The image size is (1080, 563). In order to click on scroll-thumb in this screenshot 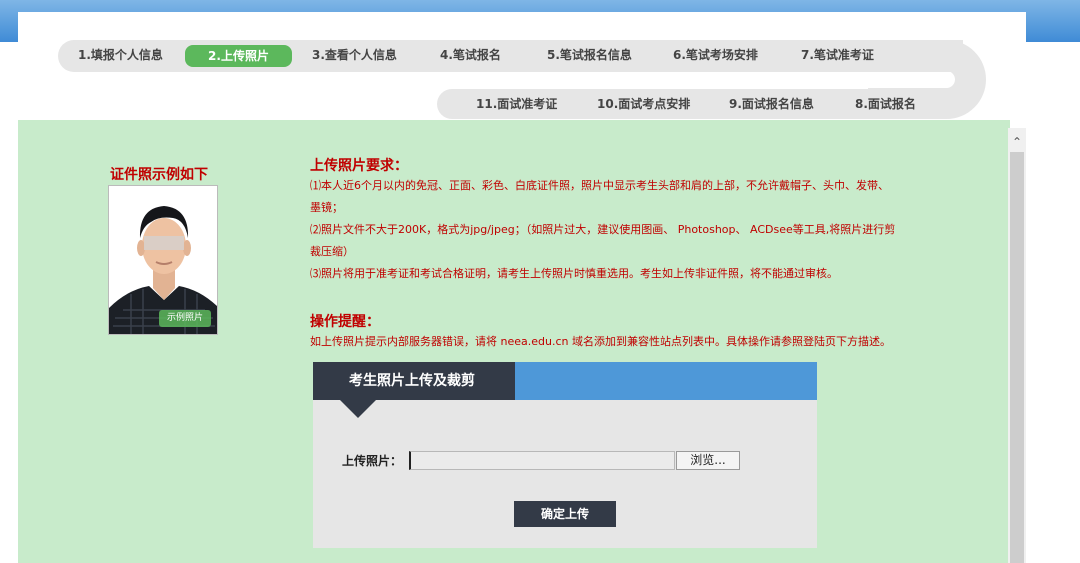, I will do `click(1017, 357)`.